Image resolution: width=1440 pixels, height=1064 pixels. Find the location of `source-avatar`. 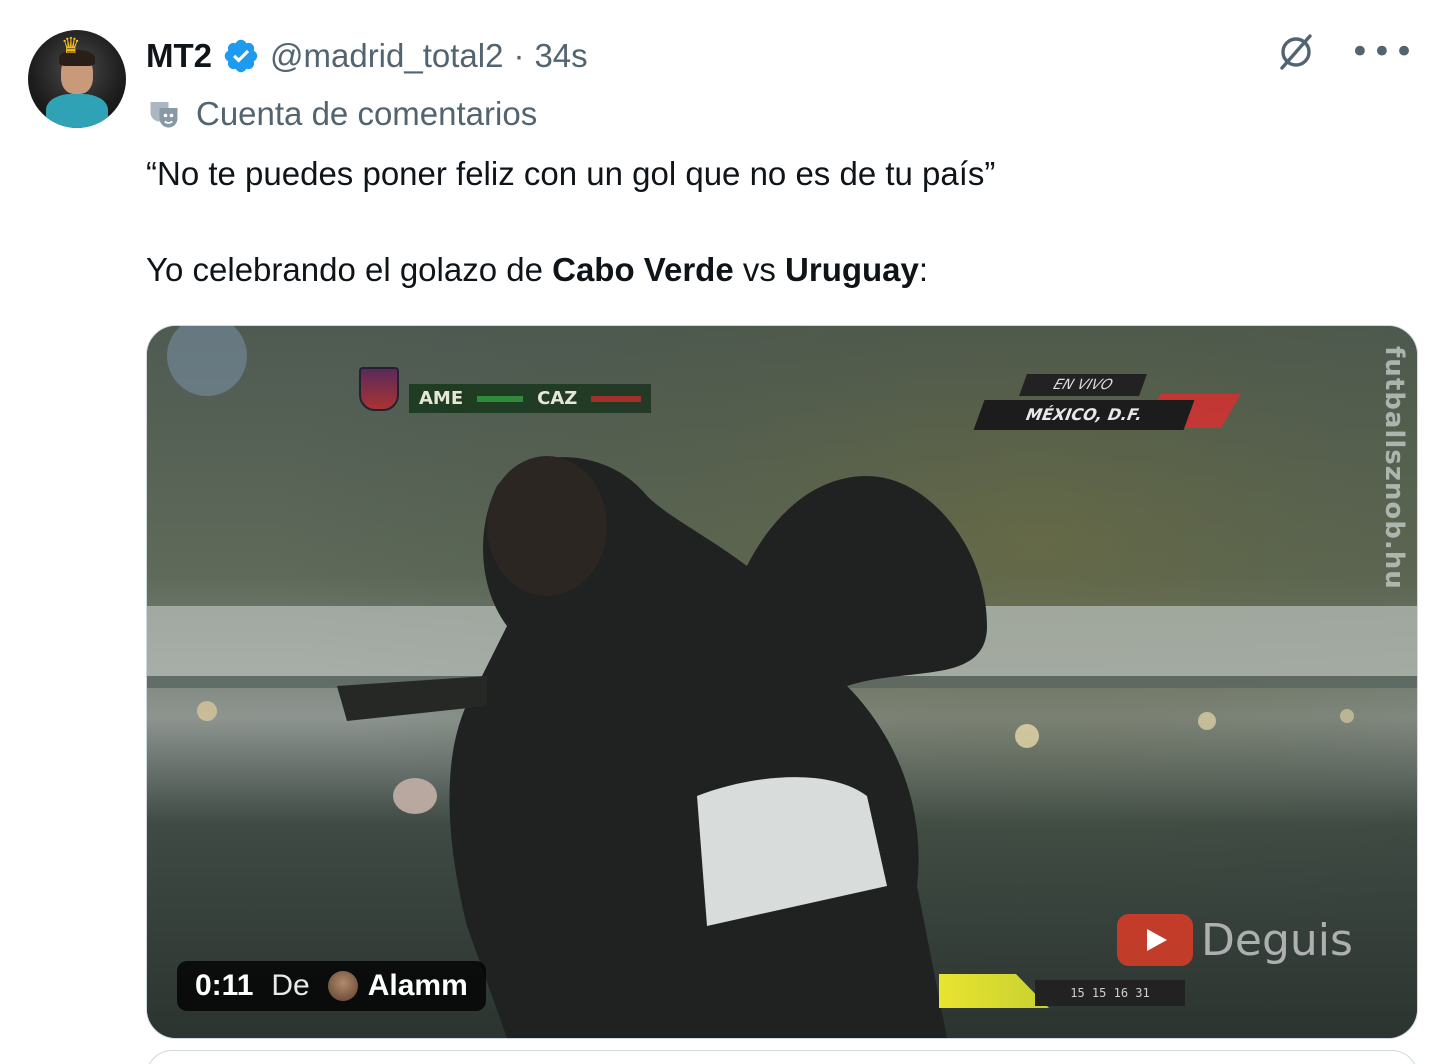

source-avatar is located at coordinates (342, 986).